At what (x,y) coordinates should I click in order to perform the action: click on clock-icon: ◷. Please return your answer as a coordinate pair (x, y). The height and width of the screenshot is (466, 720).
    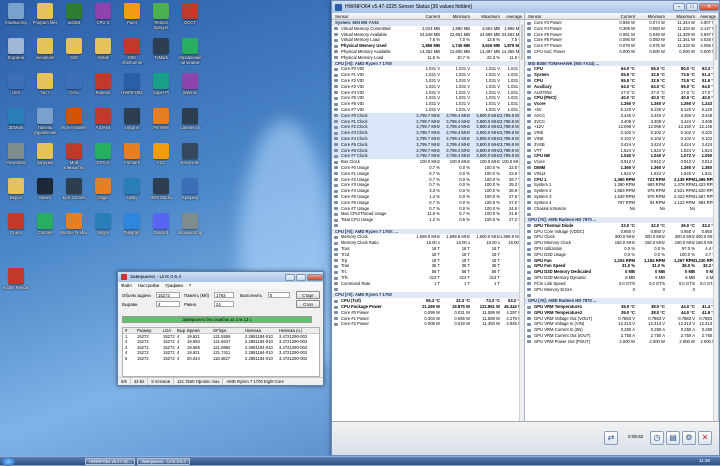
    Looking at the image, I should click on (657, 438).